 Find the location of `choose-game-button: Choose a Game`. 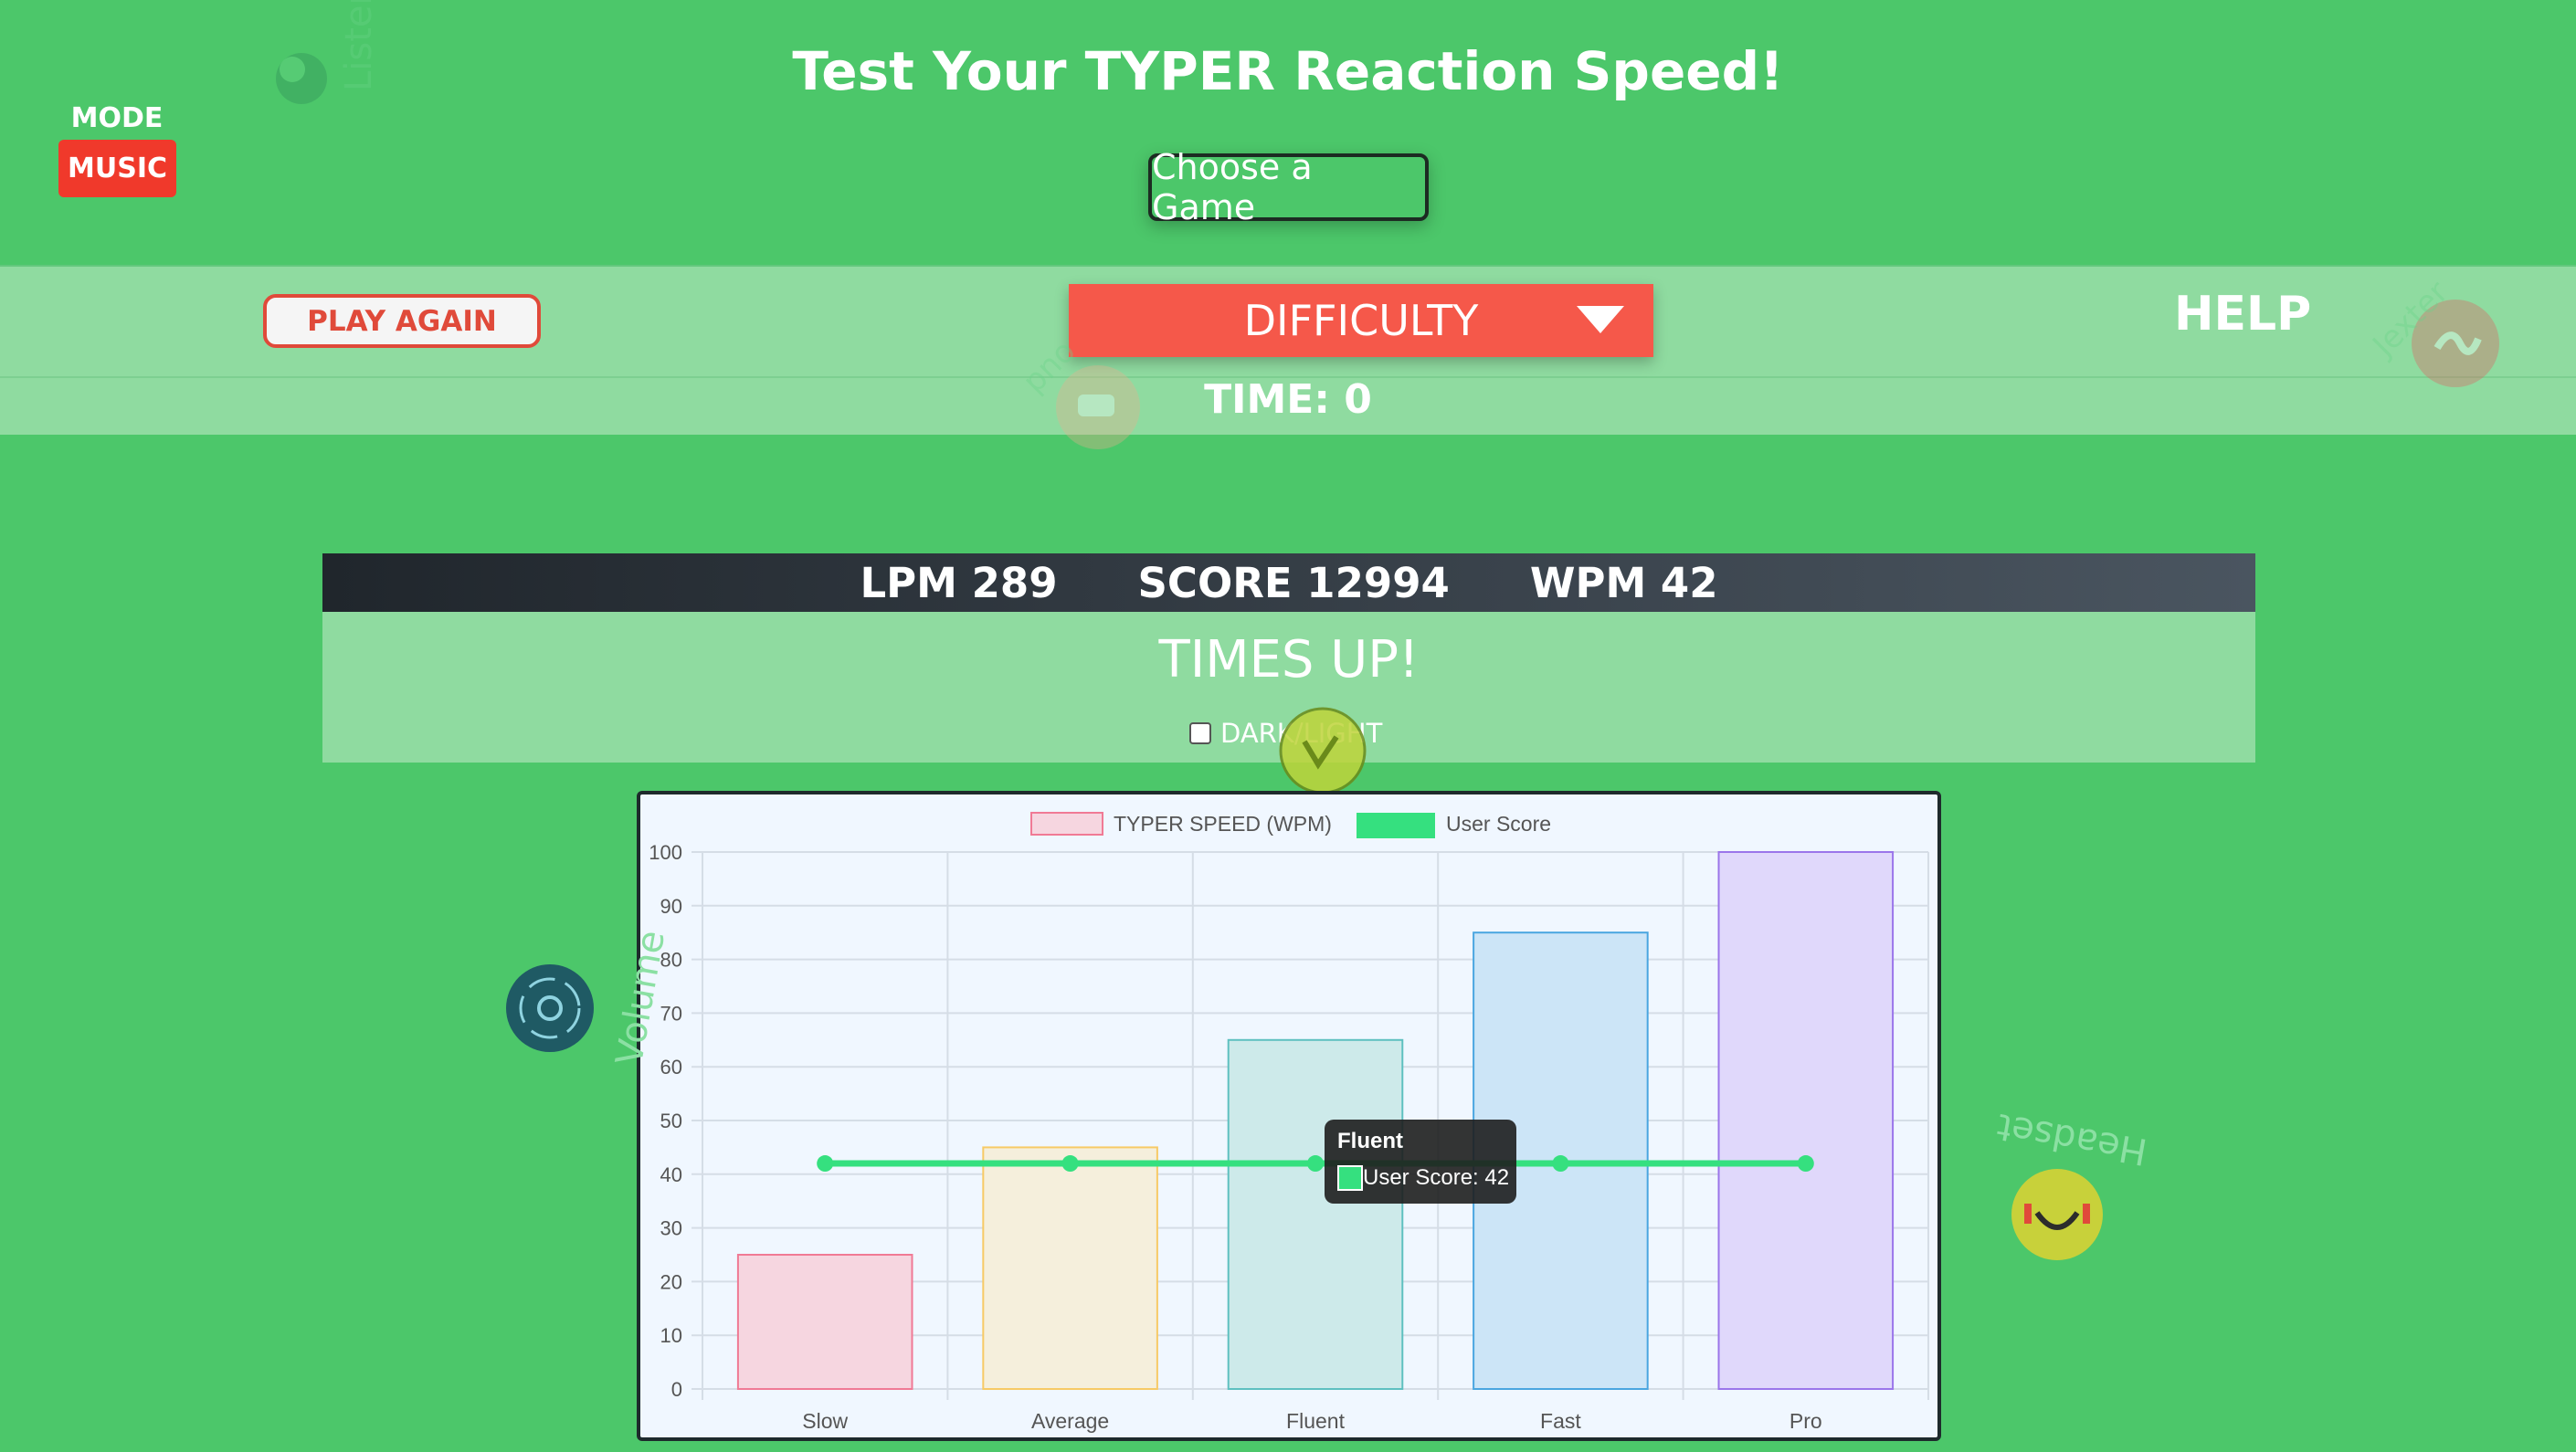

choose-game-button: Choose a Game is located at coordinates (1288, 187).